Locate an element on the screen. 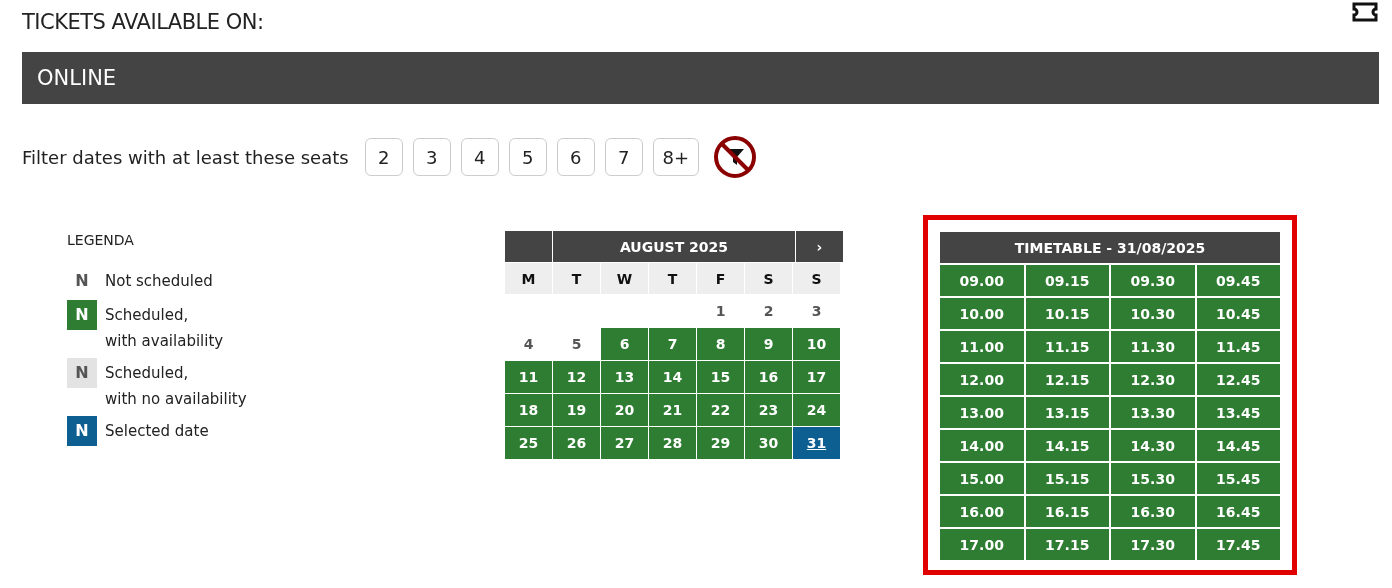 Image resolution: width=1392 pixels, height=588 pixels. next-month-button: › is located at coordinates (819, 246).